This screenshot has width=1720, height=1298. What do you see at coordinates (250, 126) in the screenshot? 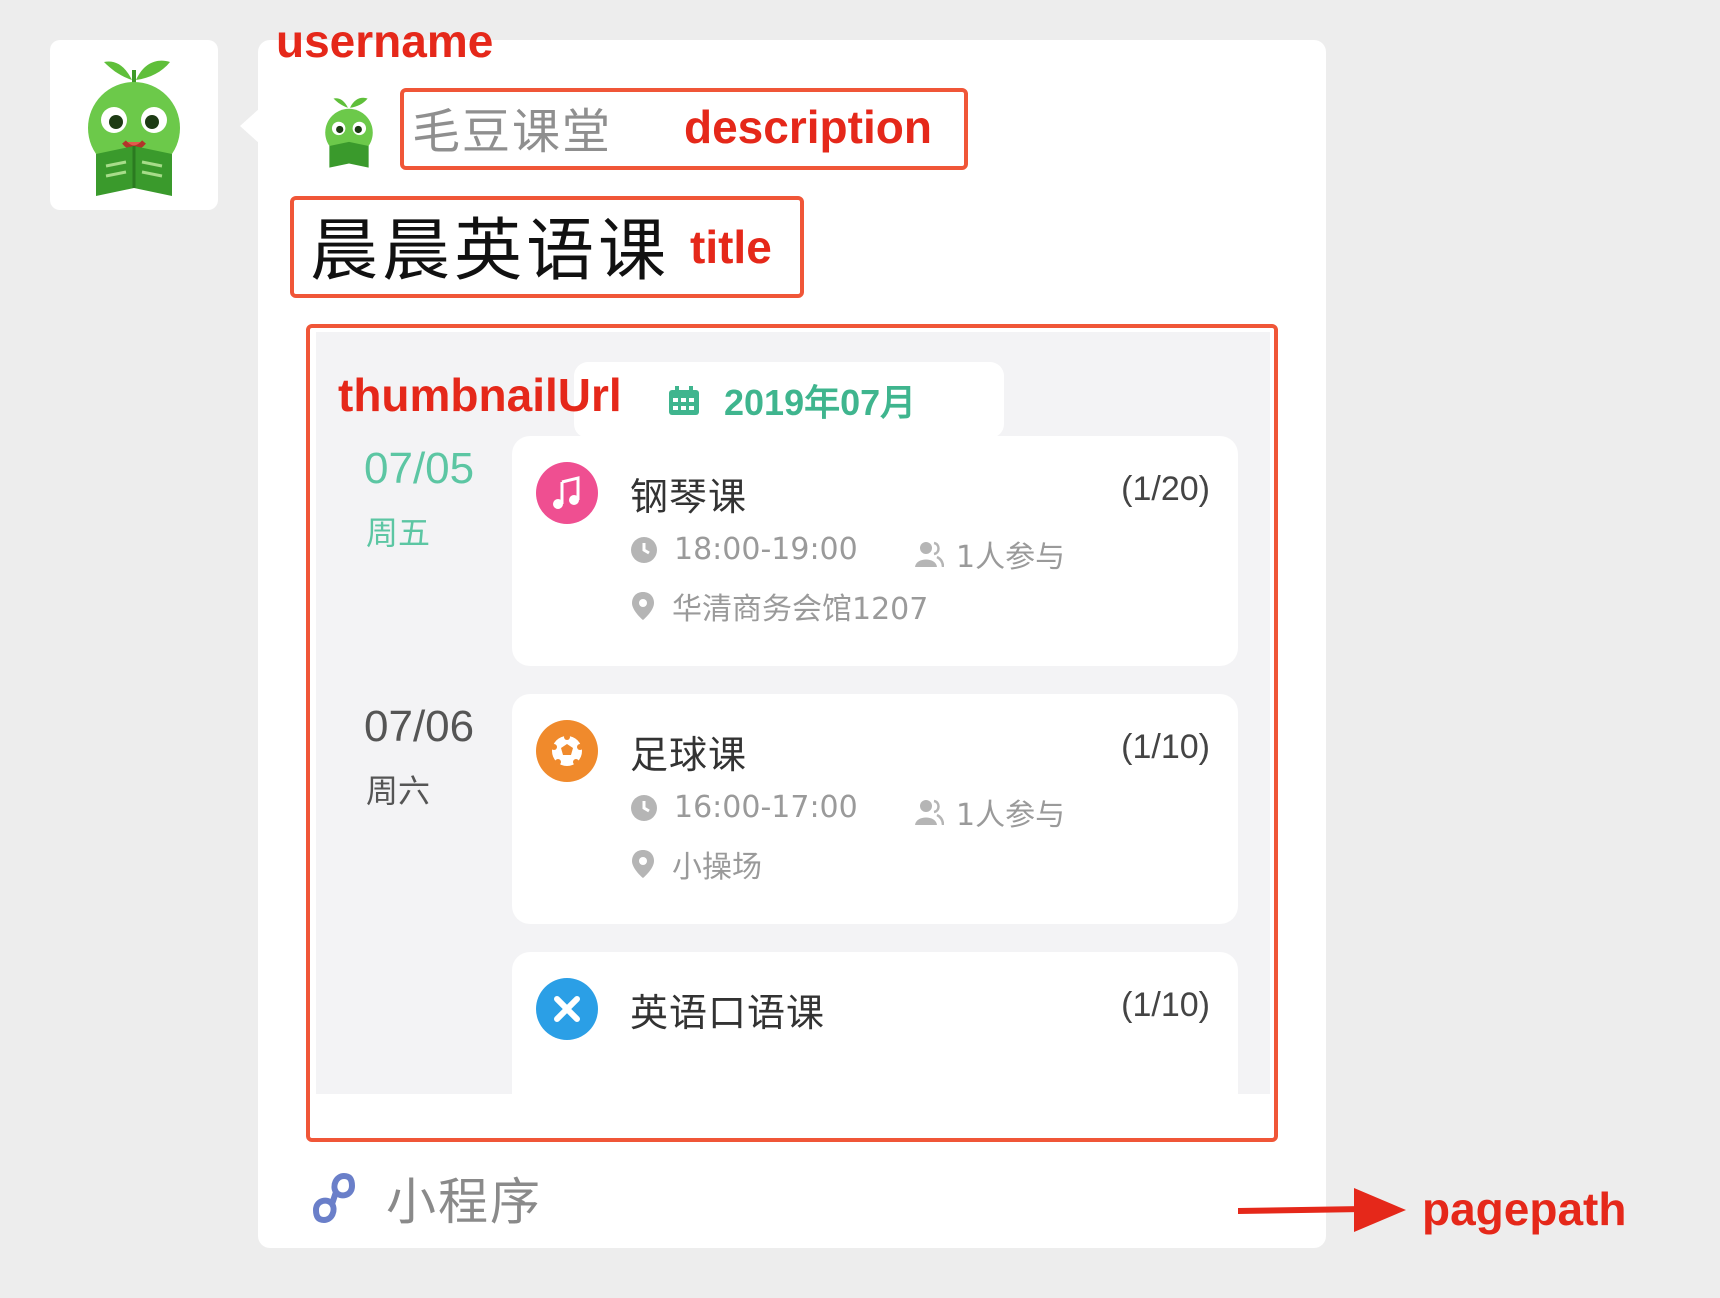
I see `bubble-tail` at bounding box center [250, 126].